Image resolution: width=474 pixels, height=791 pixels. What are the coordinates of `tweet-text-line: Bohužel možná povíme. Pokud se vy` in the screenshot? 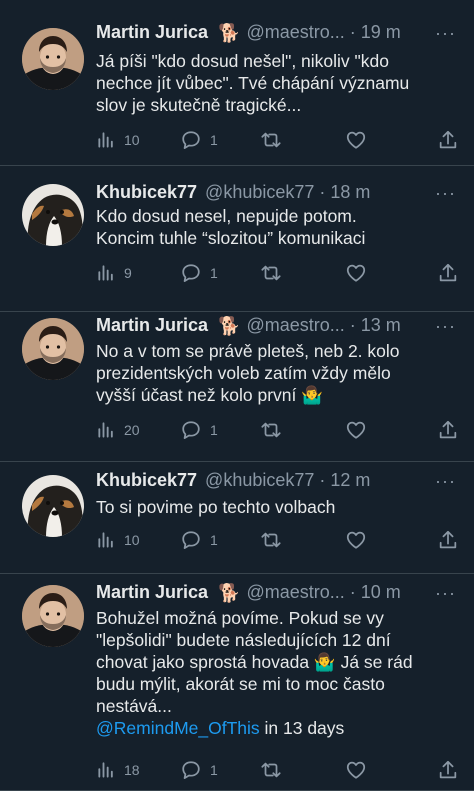 It's located at (240, 618).